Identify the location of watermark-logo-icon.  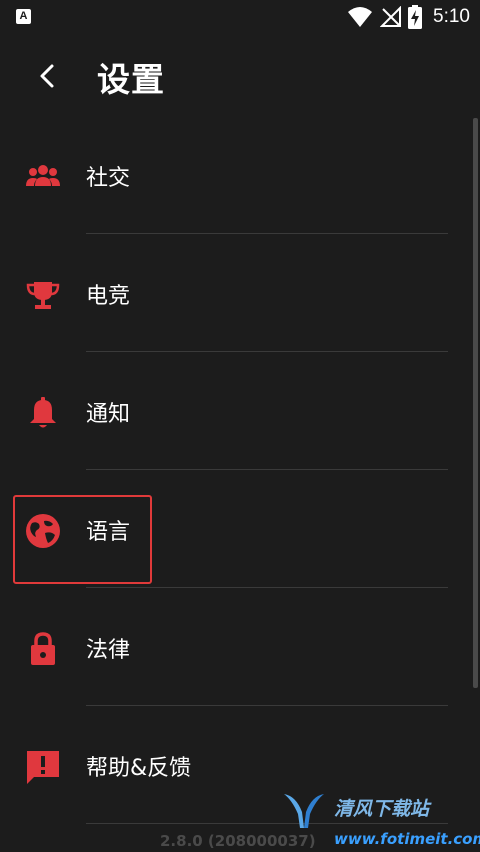
(304, 811).